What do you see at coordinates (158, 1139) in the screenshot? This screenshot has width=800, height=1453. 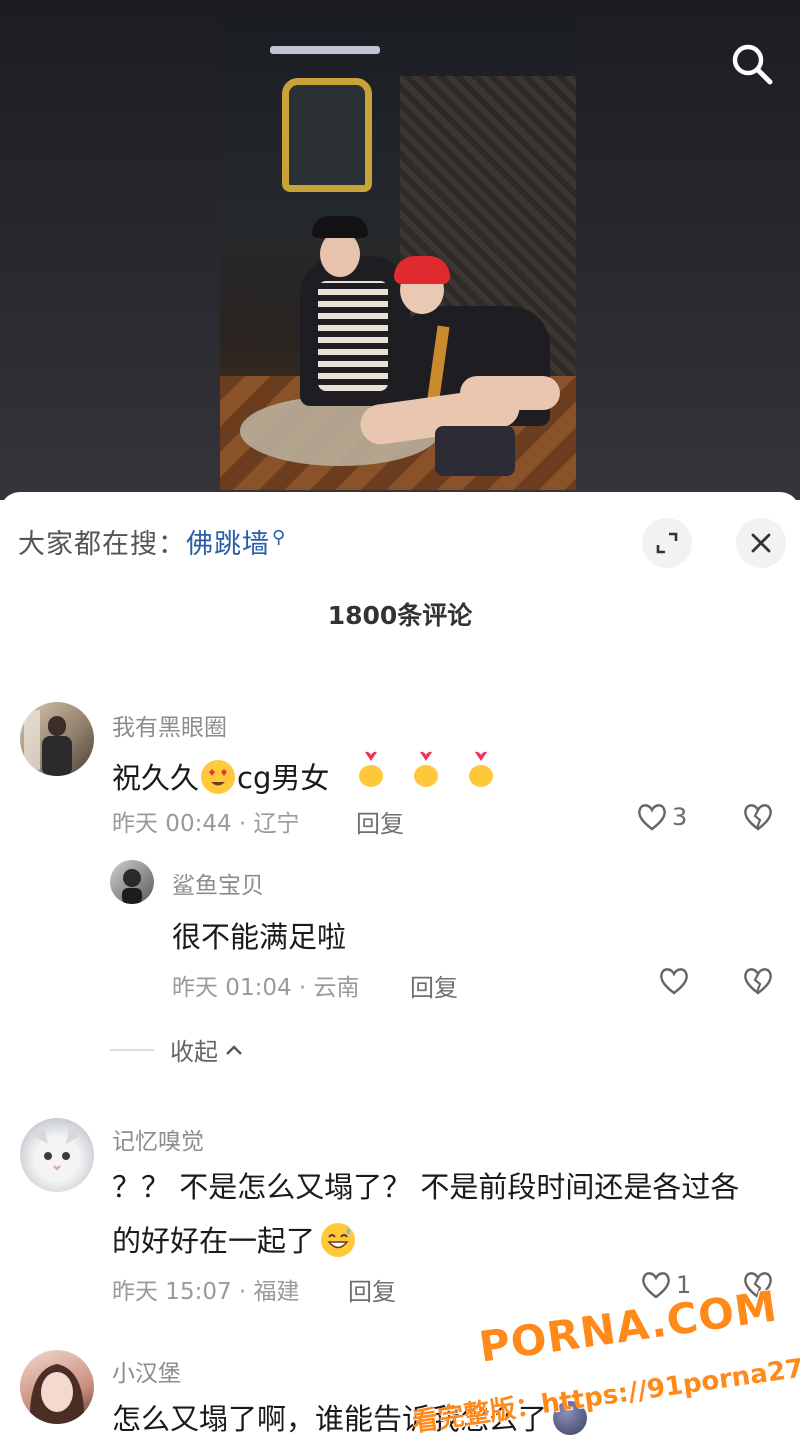 I see `comment-username: 记忆嗅觉` at bounding box center [158, 1139].